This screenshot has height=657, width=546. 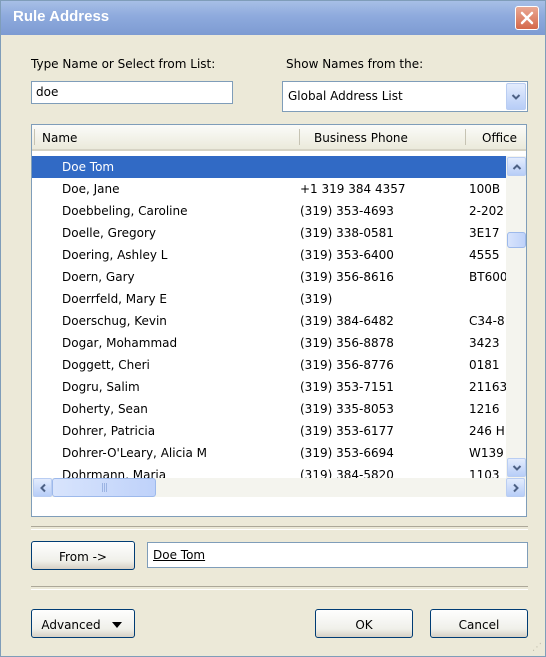 I want to click on cancel-button-label: Cancel, so click(x=479, y=625).